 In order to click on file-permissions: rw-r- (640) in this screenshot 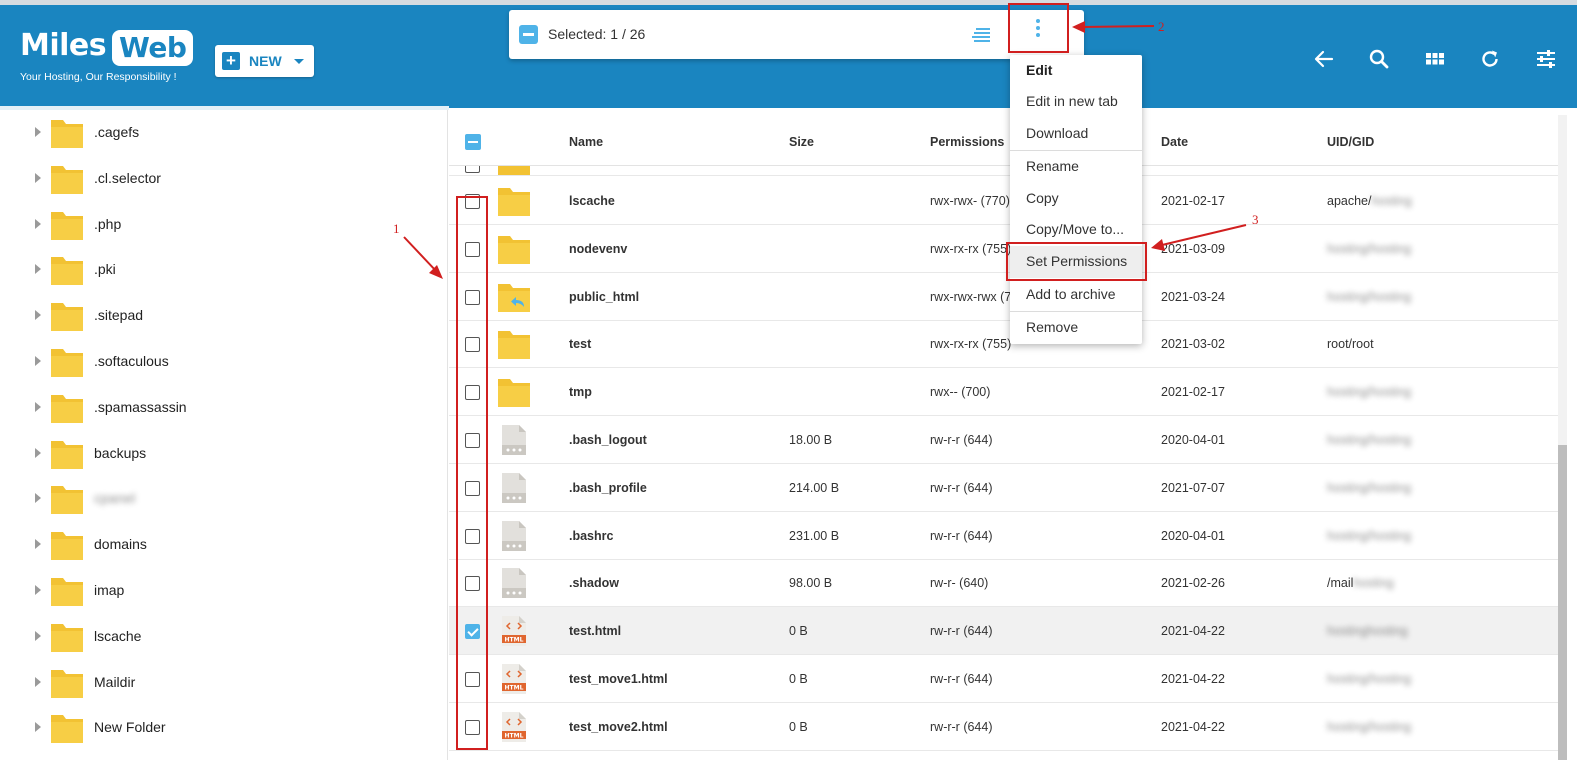, I will do `click(959, 583)`.